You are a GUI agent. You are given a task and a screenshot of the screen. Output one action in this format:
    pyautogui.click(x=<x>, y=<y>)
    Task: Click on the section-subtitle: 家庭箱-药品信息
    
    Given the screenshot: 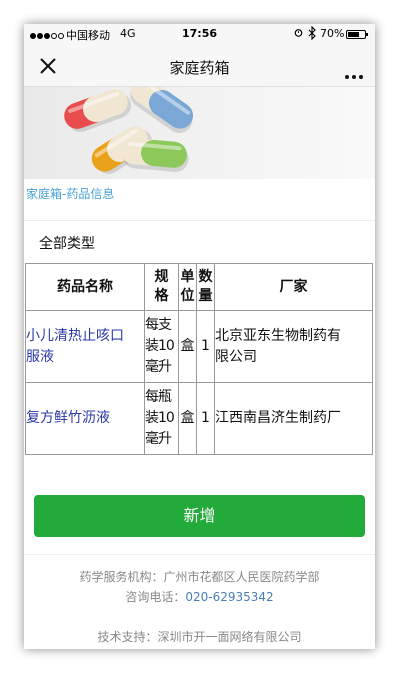 What is the action you would take?
    pyautogui.click(x=70, y=194)
    